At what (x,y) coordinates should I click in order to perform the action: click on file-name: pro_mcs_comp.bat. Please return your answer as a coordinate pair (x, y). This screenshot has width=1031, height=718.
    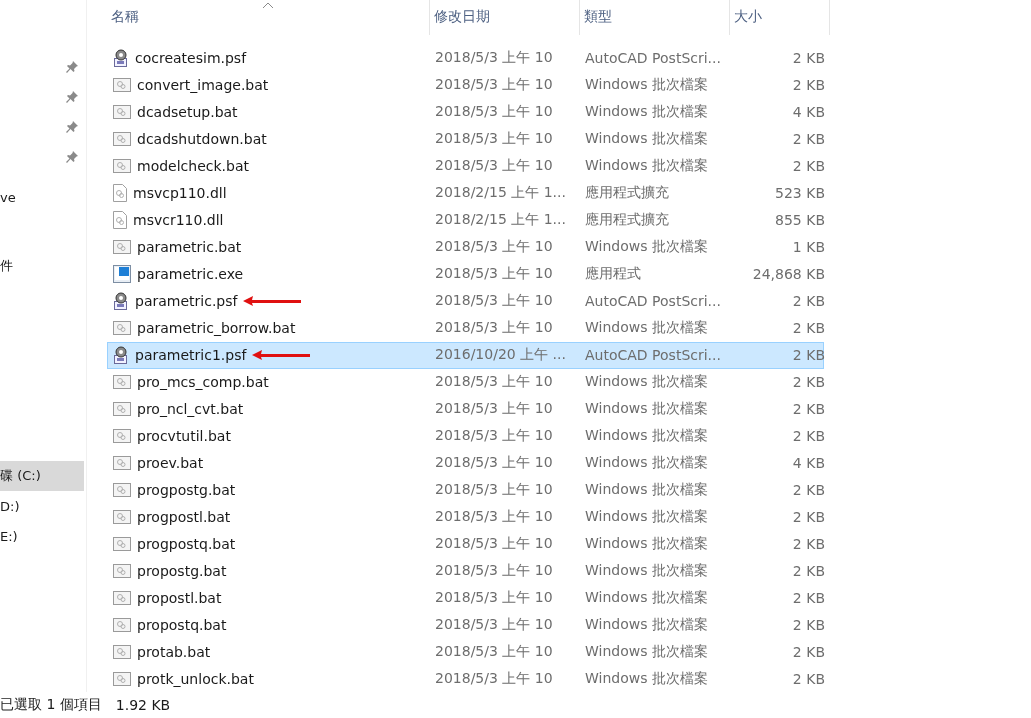
    Looking at the image, I should click on (203, 382).